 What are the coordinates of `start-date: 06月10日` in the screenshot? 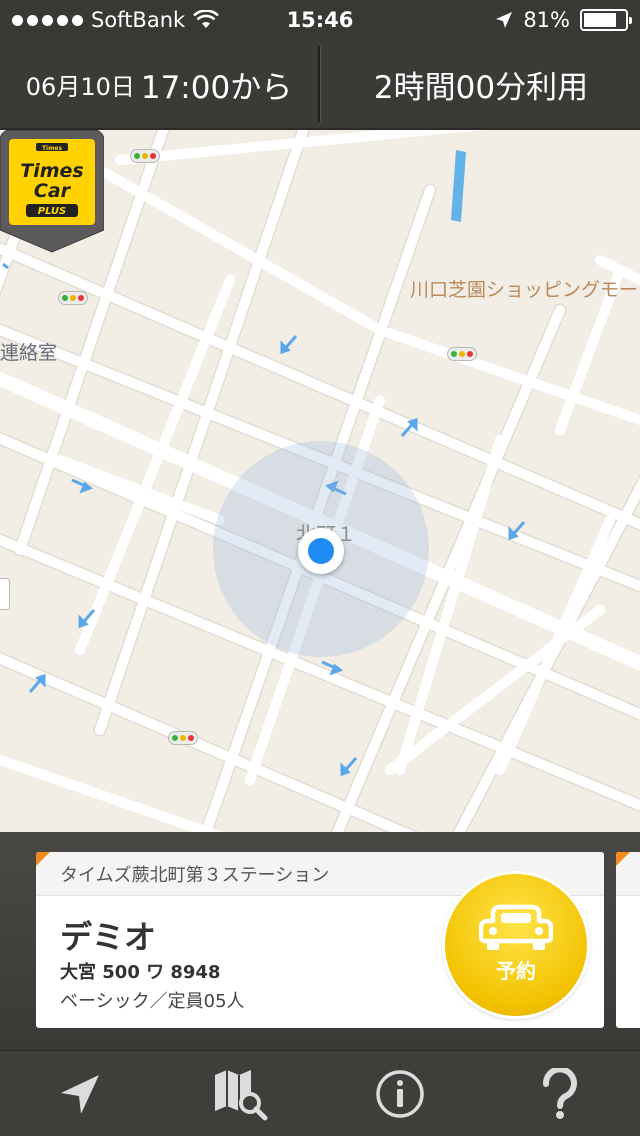 It's located at (80, 86).